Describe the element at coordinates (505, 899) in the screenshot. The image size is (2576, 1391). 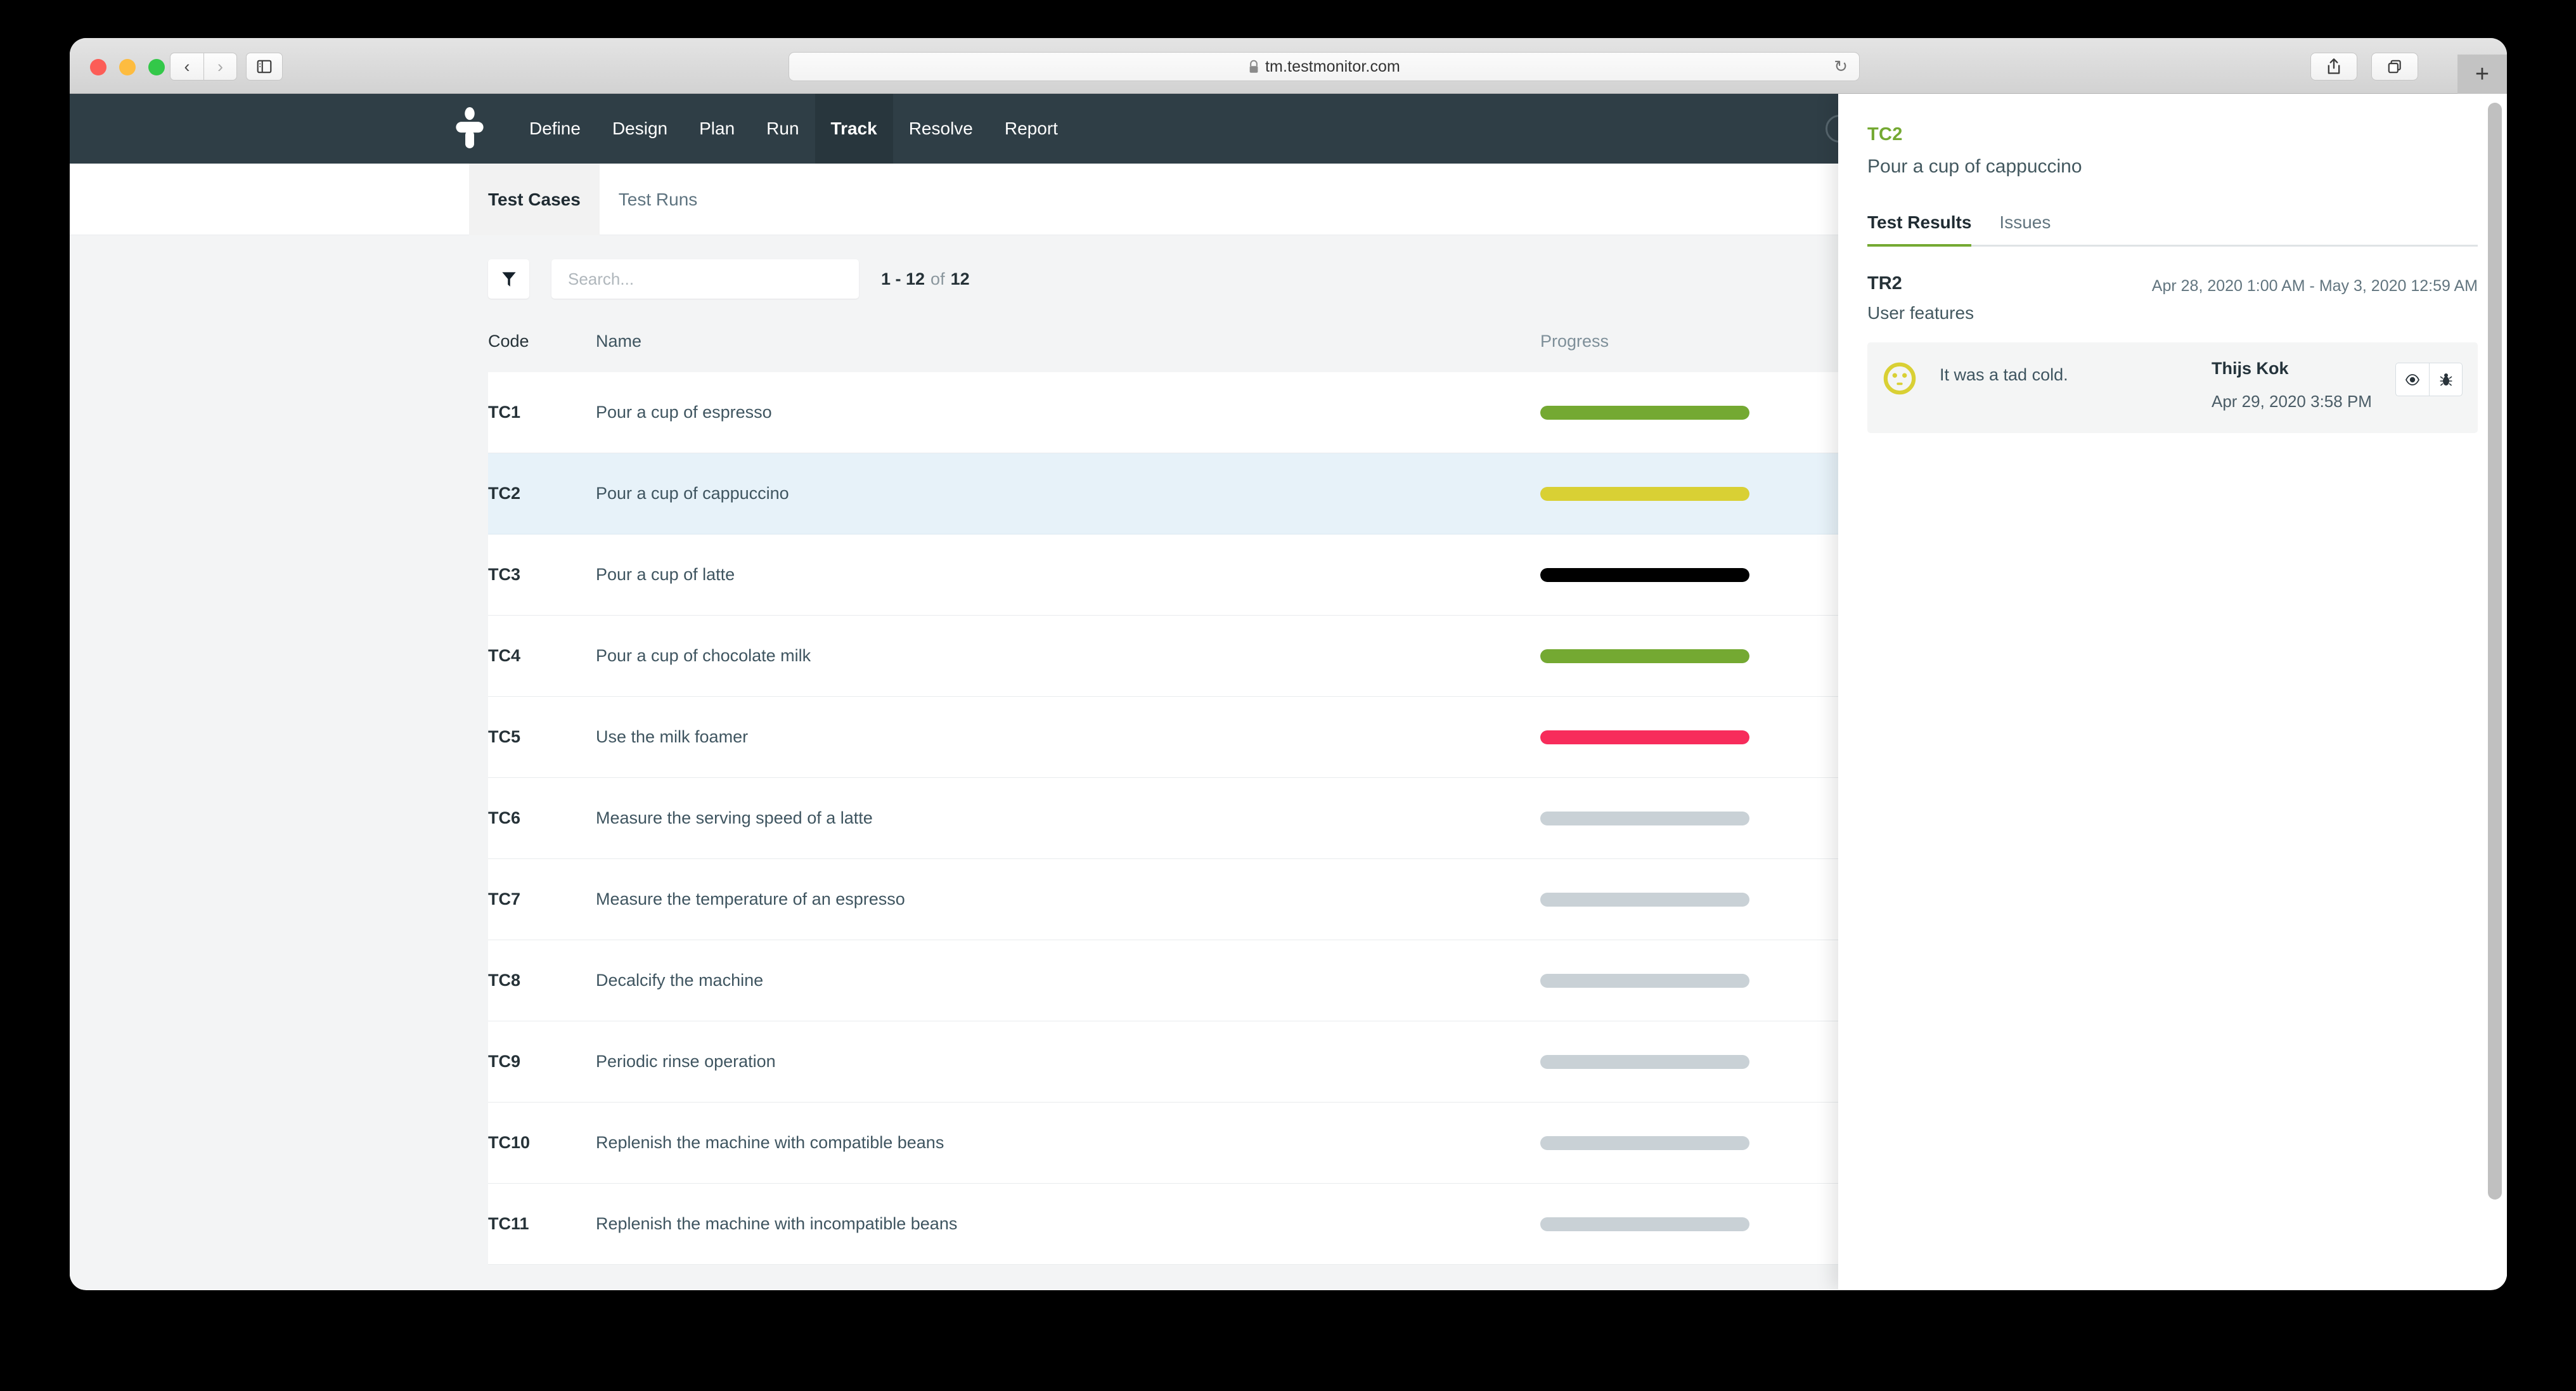
I see `cell-code: TC7` at that location.